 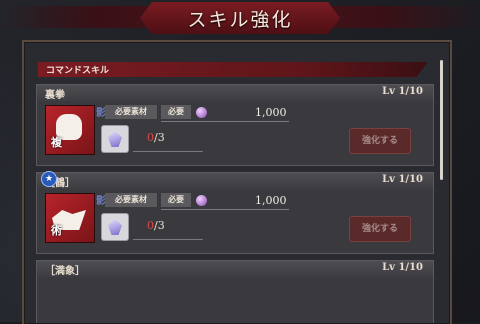 I want to click on fist-skill-icon: 複, so click(x=70, y=130).